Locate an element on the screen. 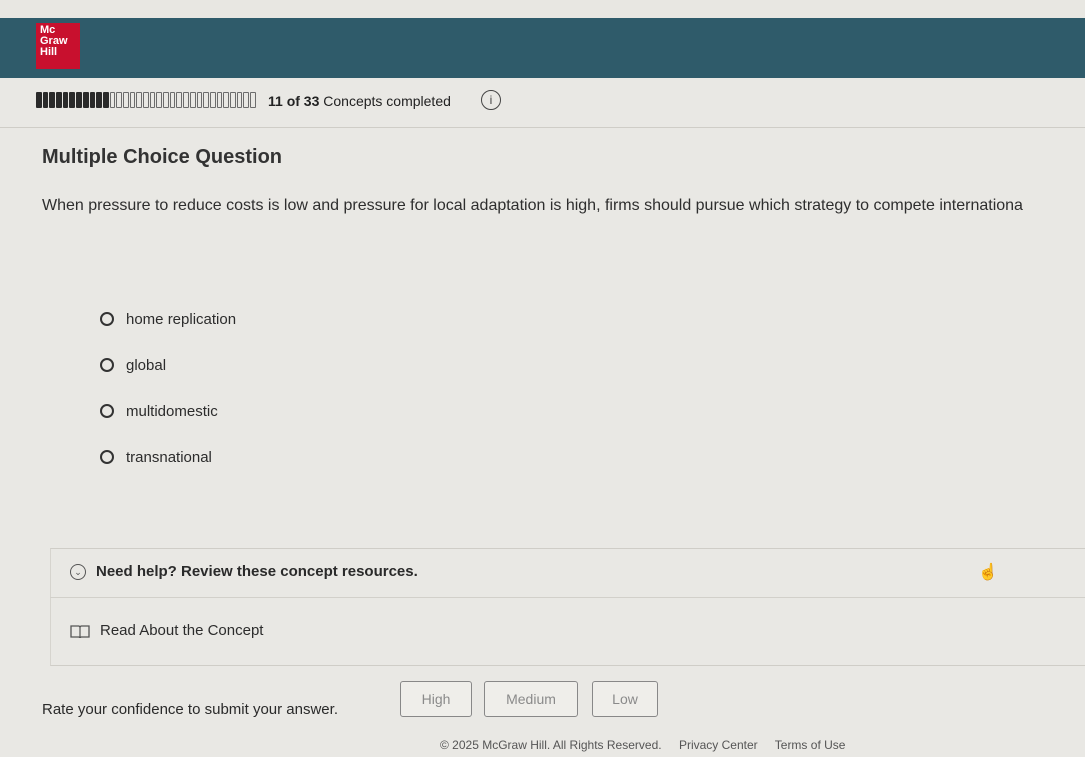 The height and width of the screenshot is (757, 1085). logo-line-3: Hill is located at coordinates (49, 52).